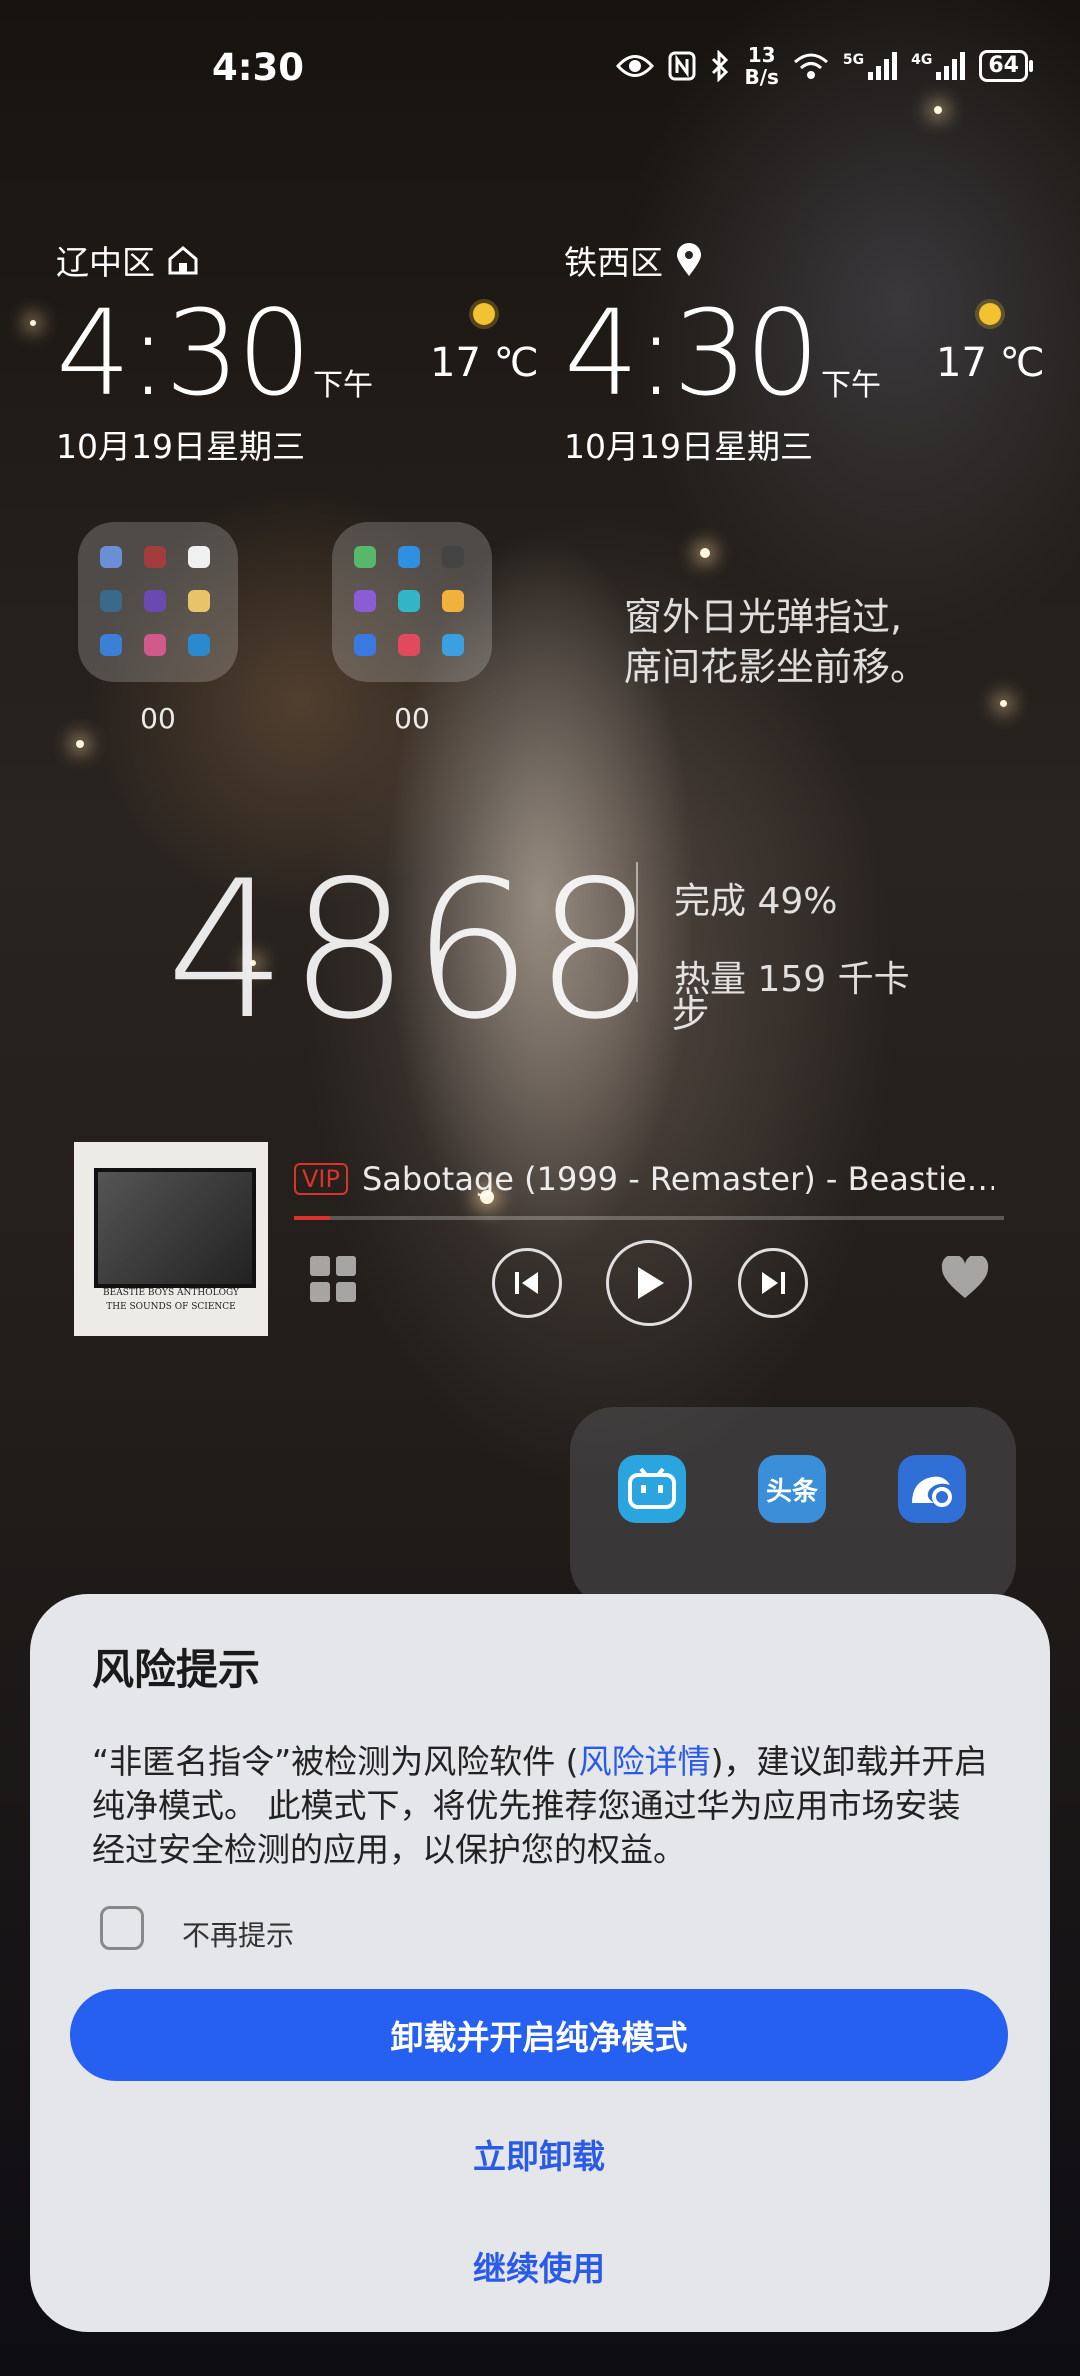  Describe the element at coordinates (438, 951) in the screenshot. I see `steps-widget: 4868 步` at that location.